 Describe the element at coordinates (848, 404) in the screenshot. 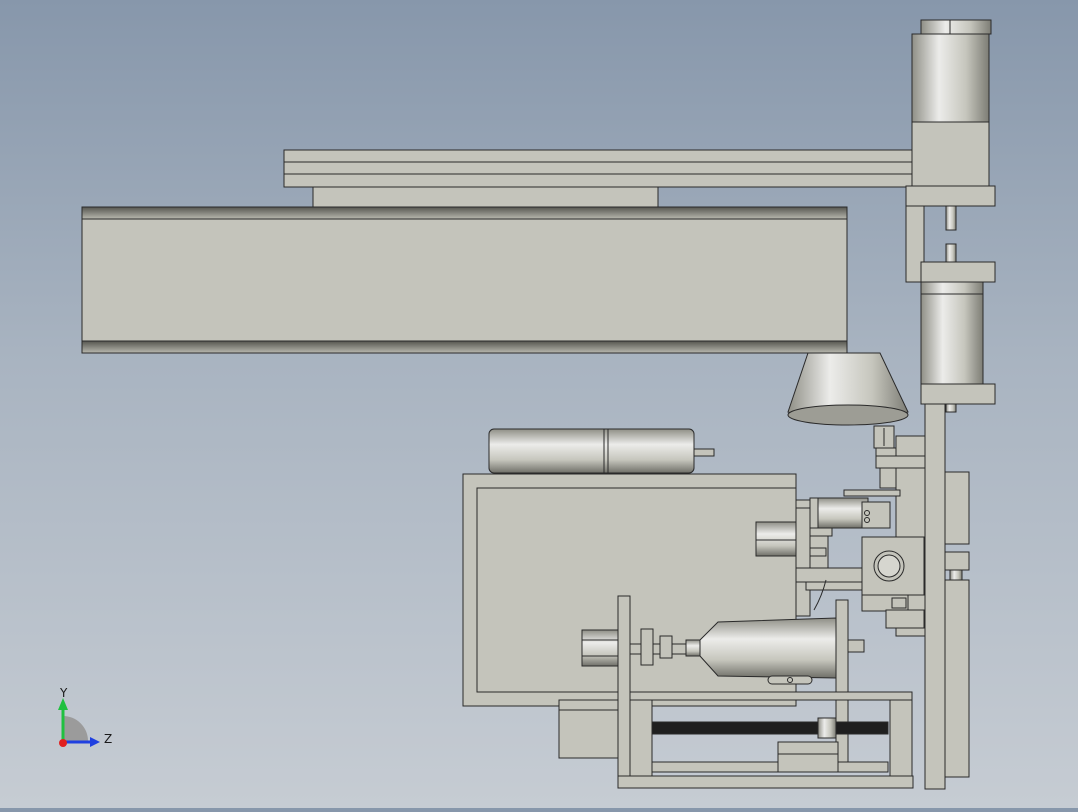

I see `bell-cone` at that location.